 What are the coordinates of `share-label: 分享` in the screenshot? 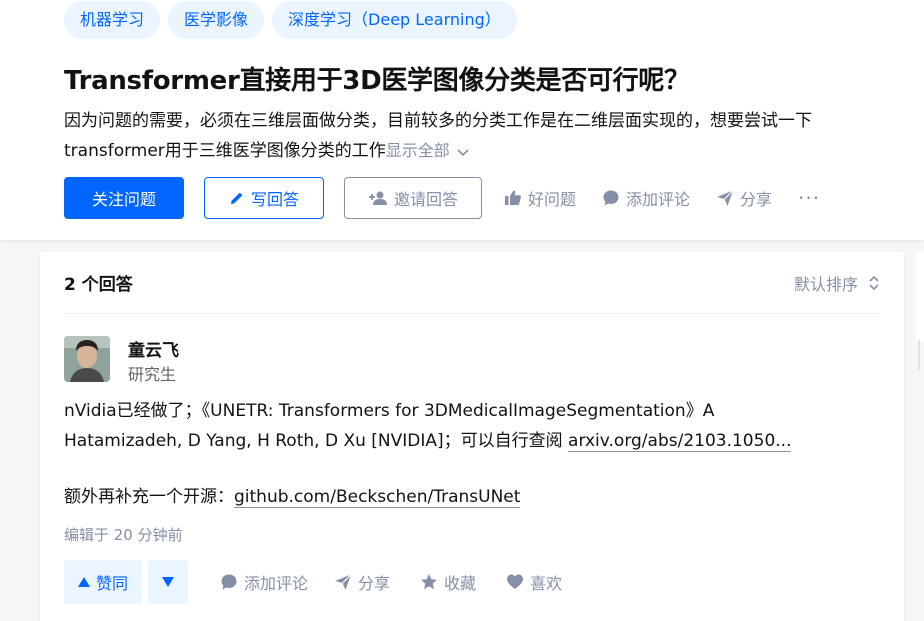 It's located at (756, 199).